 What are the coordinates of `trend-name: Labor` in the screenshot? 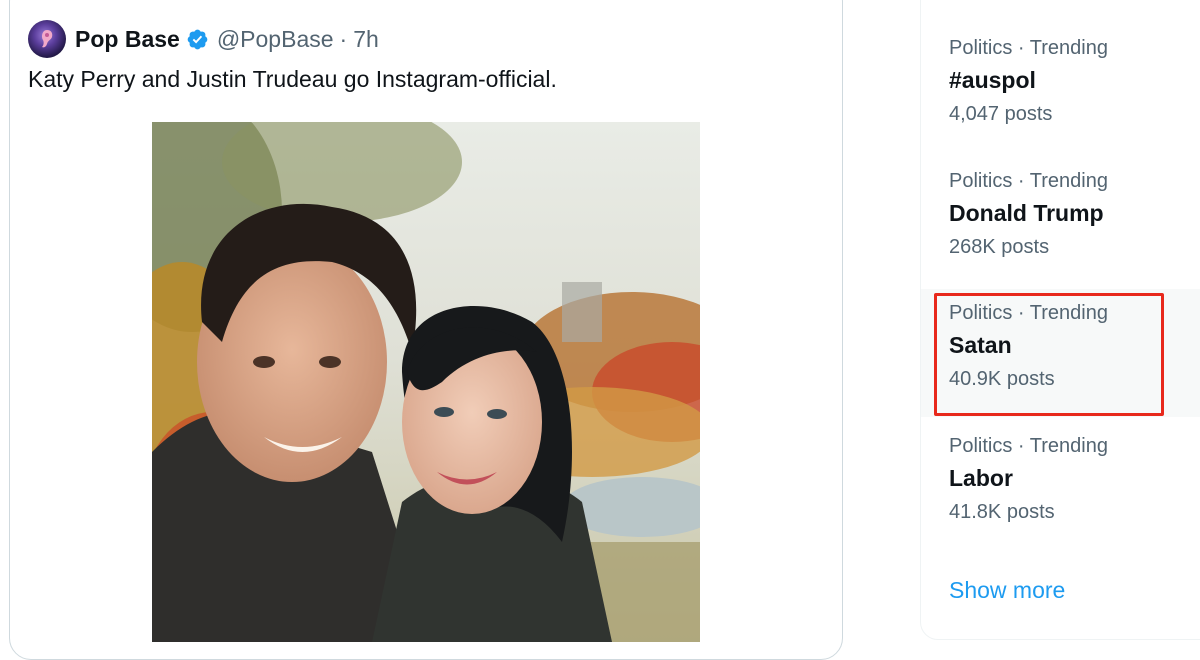 It's located at (981, 478).